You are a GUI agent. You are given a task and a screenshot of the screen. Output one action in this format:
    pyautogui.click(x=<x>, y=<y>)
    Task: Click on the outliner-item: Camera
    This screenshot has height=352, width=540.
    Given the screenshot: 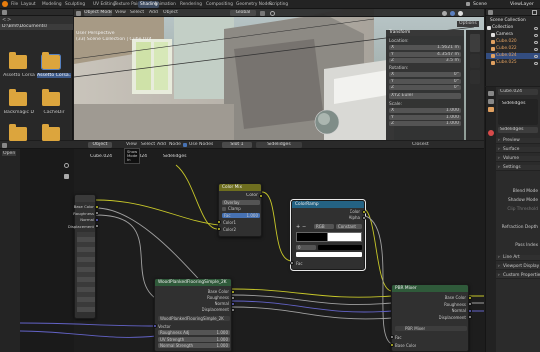 What is the action you would take?
    pyautogui.click(x=513, y=35)
    